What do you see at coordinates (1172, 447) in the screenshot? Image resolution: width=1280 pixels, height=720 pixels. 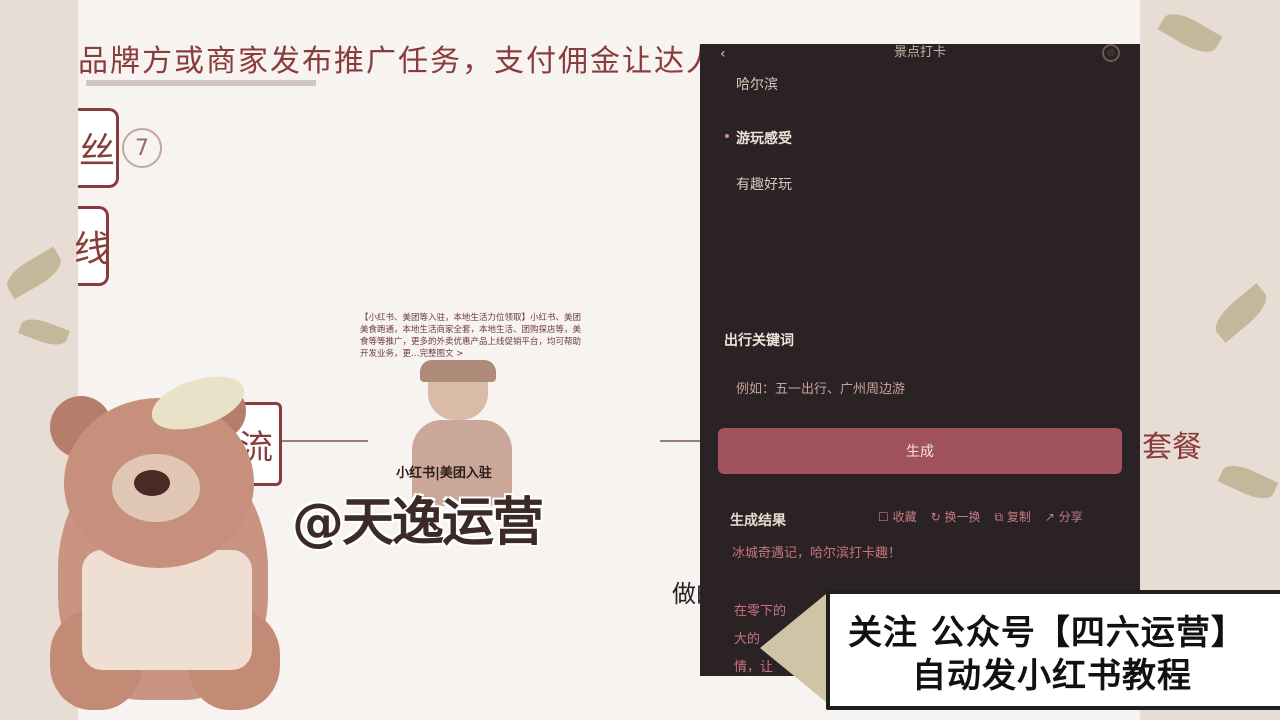 I see `package-label: 套餐` at bounding box center [1172, 447].